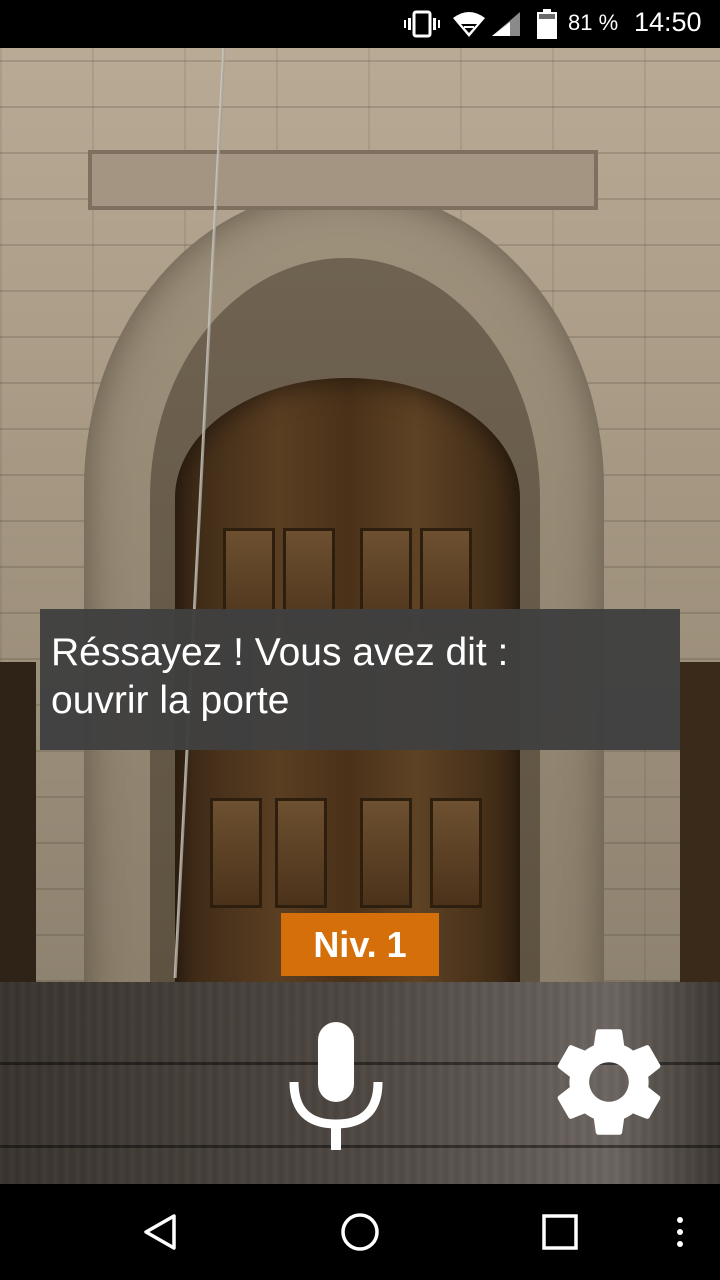 The image size is (720, 1280). What do you see at coordinates (343, 180) in the screenshot?
I see `arch-lintel` at bounding box center [343, 180].